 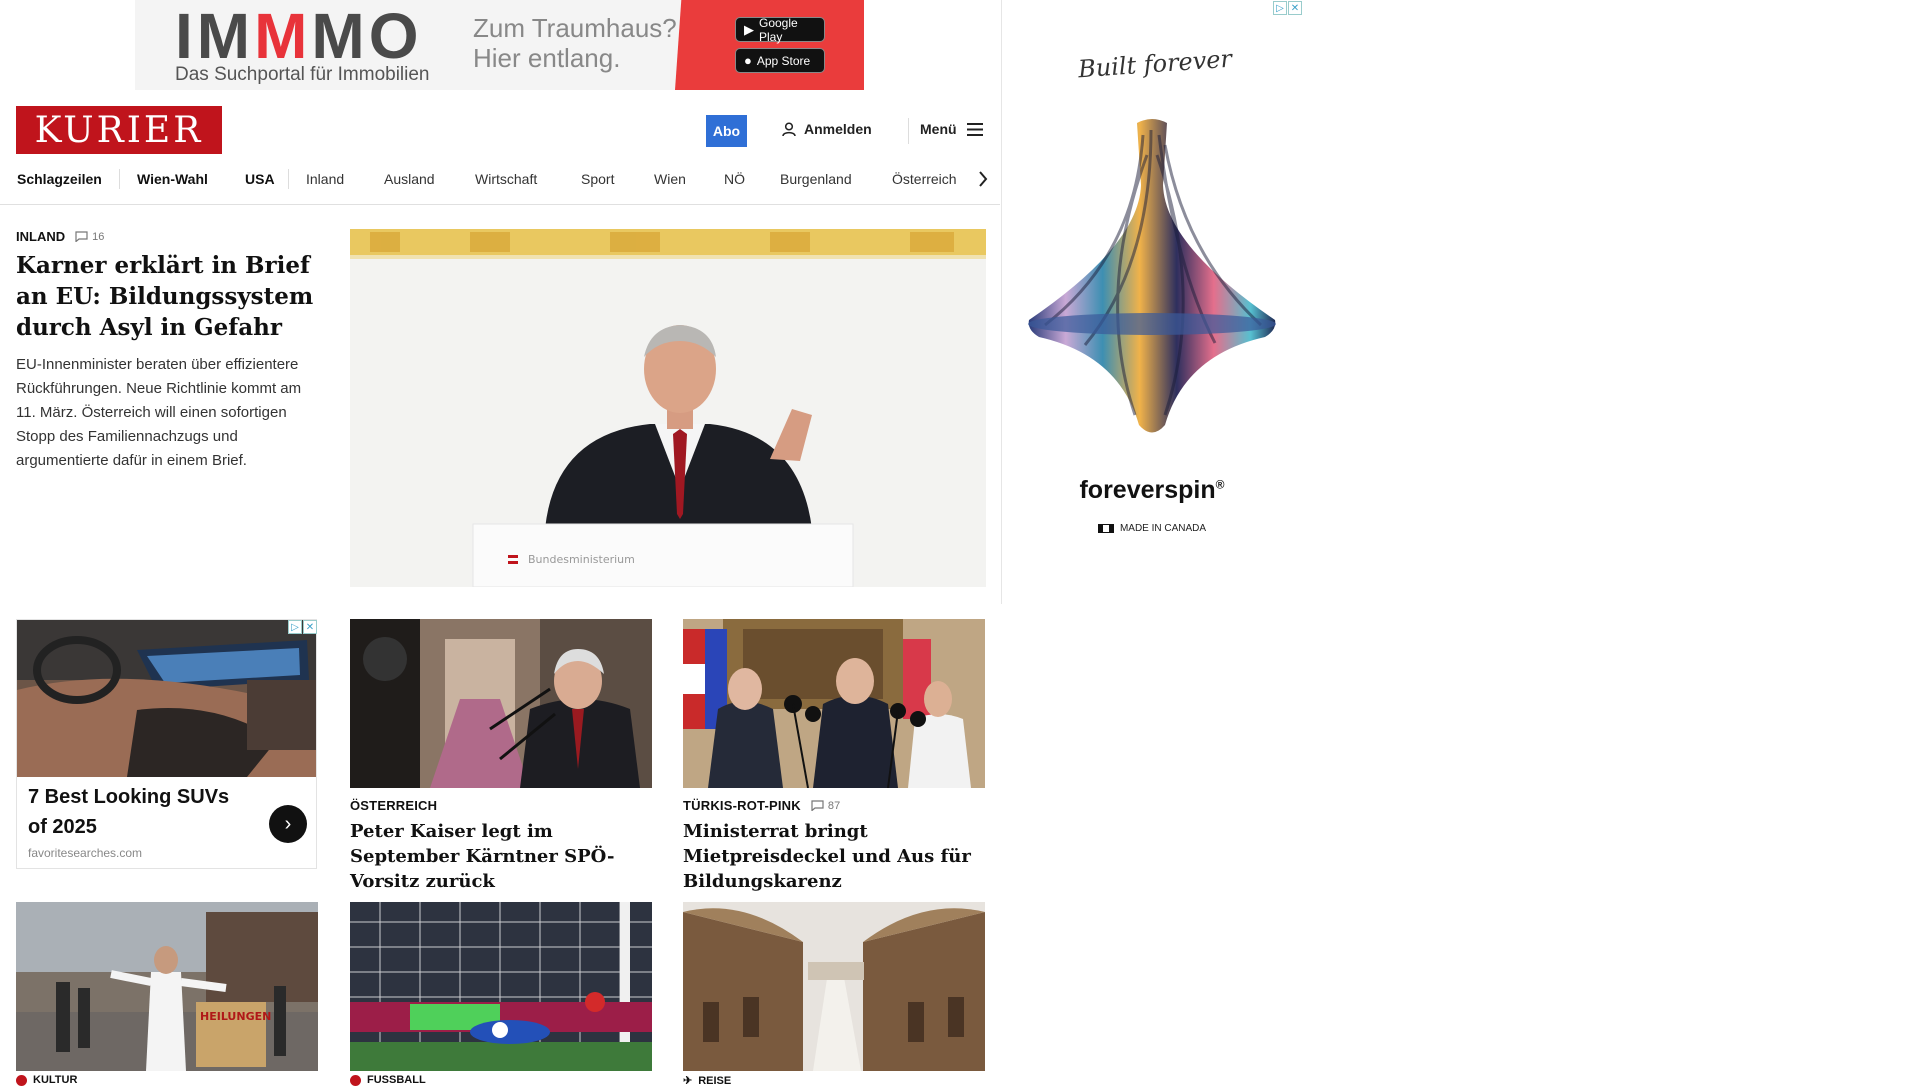 What do you see at coordinates (749, 29) in the screenshot?
I see `play-icon: ▶` at bounding box center [749, 29].